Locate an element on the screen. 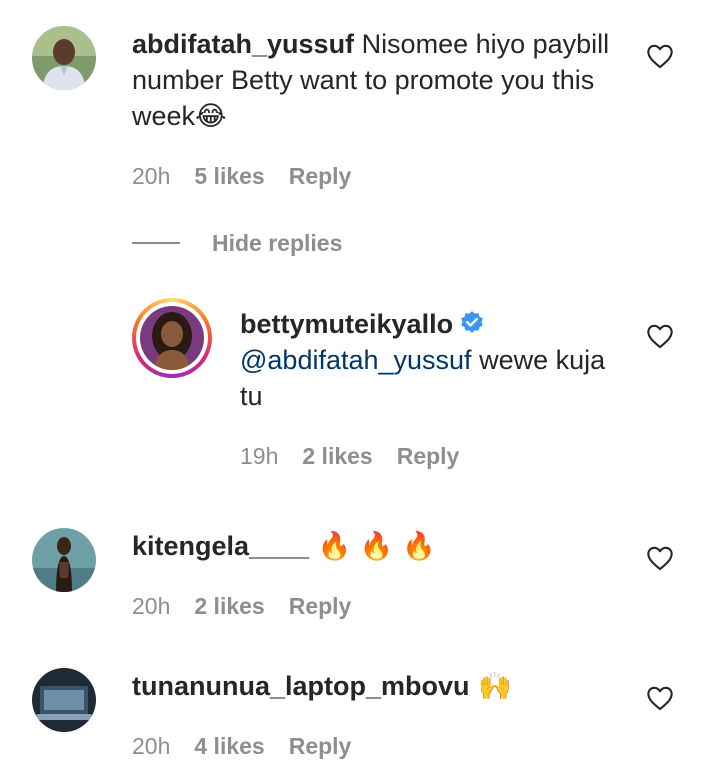 This screenshot has height=761, width=720. comment-text: kitengela____ 🔥 🔥 🔥 is located at coordinates (382, 546).